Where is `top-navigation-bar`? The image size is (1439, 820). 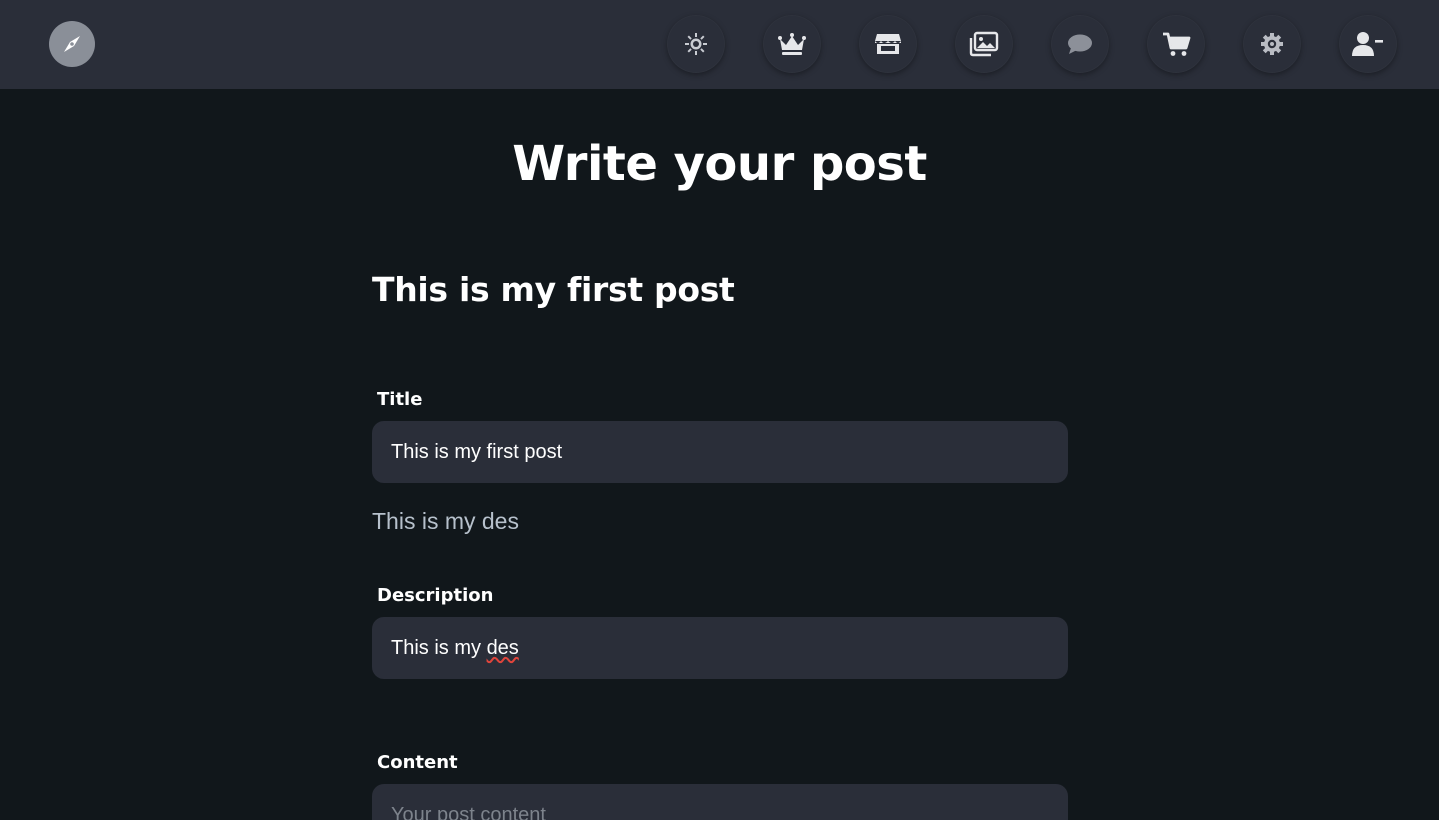 top-navigation-bar is located at coordinates (719, 44).